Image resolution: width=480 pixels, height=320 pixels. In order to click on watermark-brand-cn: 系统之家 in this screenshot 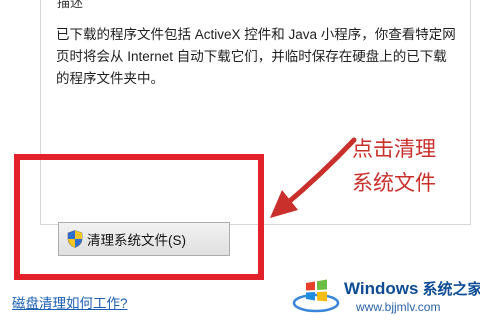, I will do `click(451, 289)`.